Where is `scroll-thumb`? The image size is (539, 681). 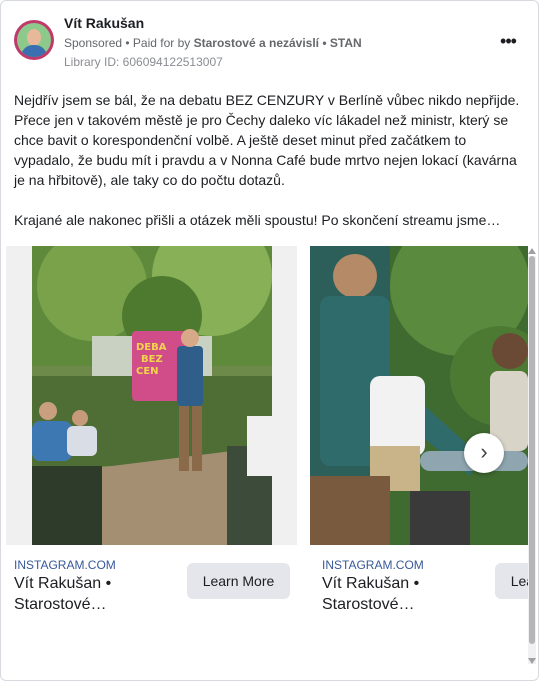
scroll-thumb is located at coordinates (532, 450).